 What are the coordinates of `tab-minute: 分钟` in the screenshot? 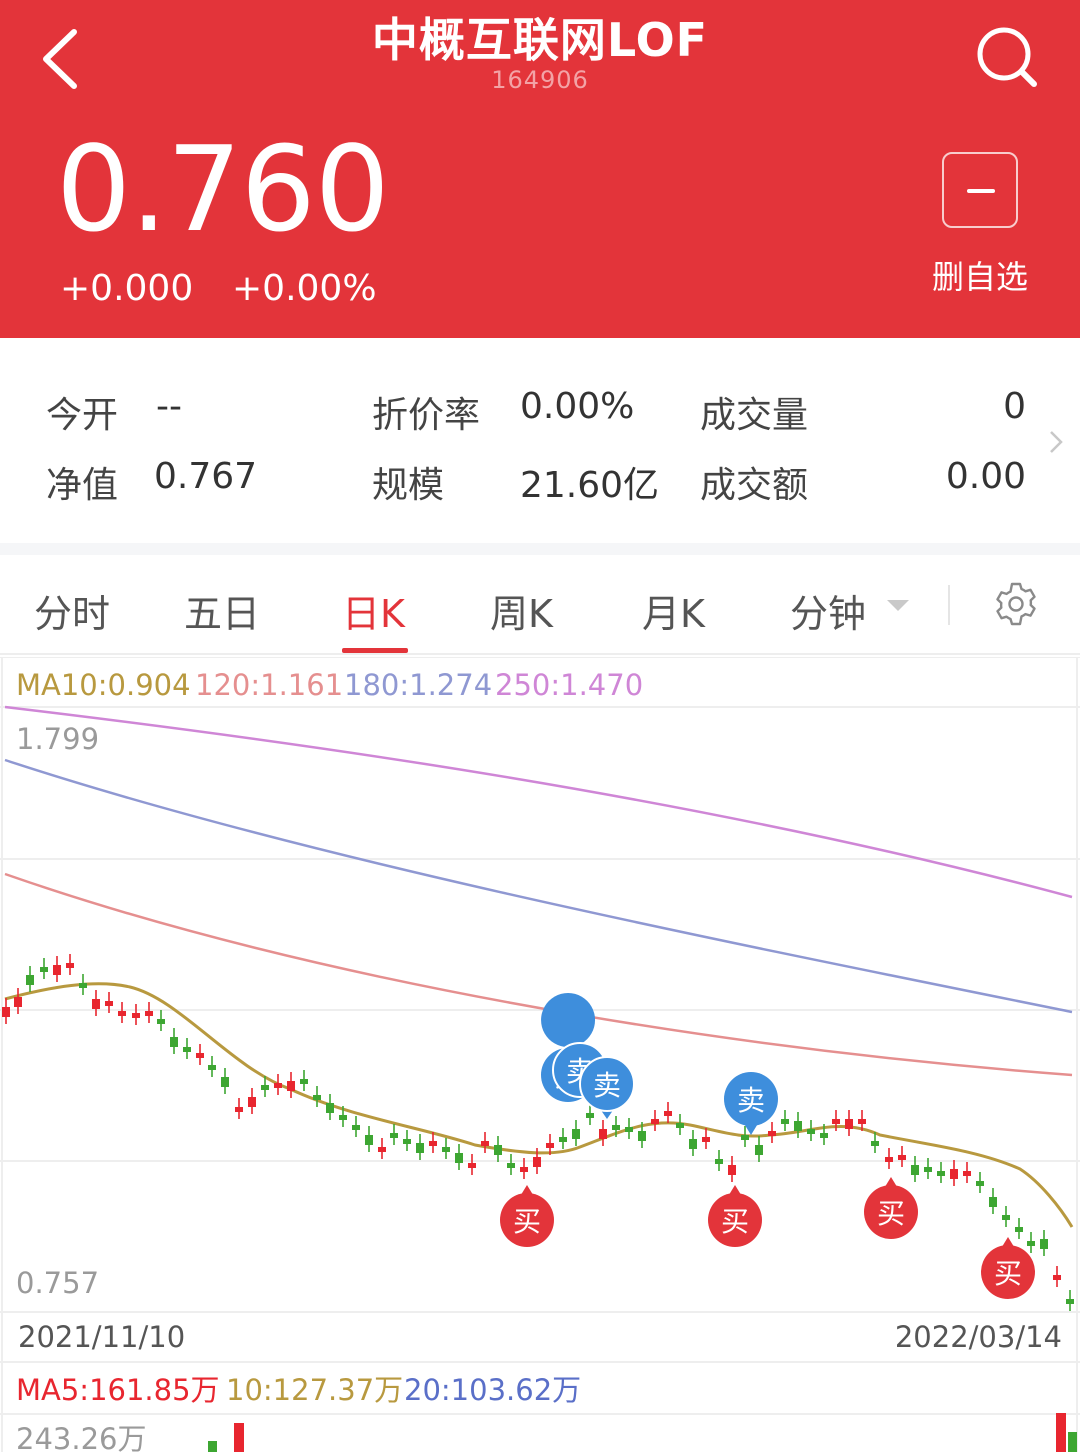 It's located at (828, 610).